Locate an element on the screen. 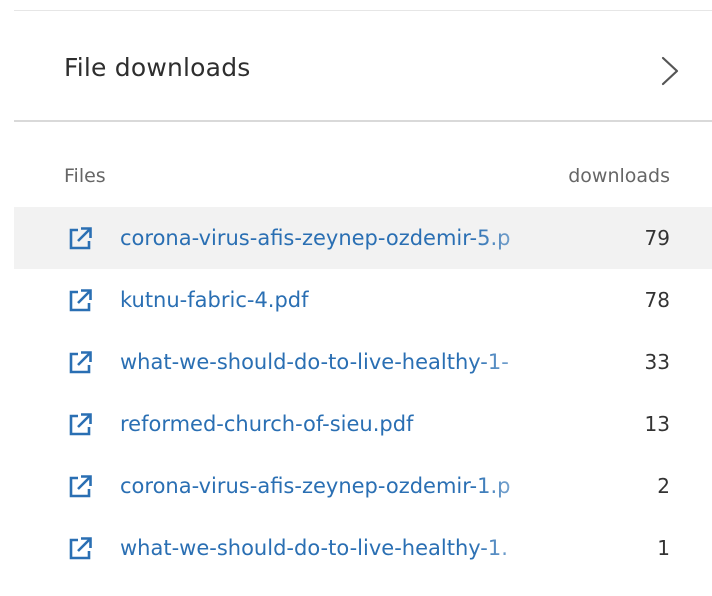 Image resolution: width=712 pixels, height=596 pixels. file-row: corona-virus-afis-zeynep-ozdemir-1.p 2 is located at coordinates (363, 486).